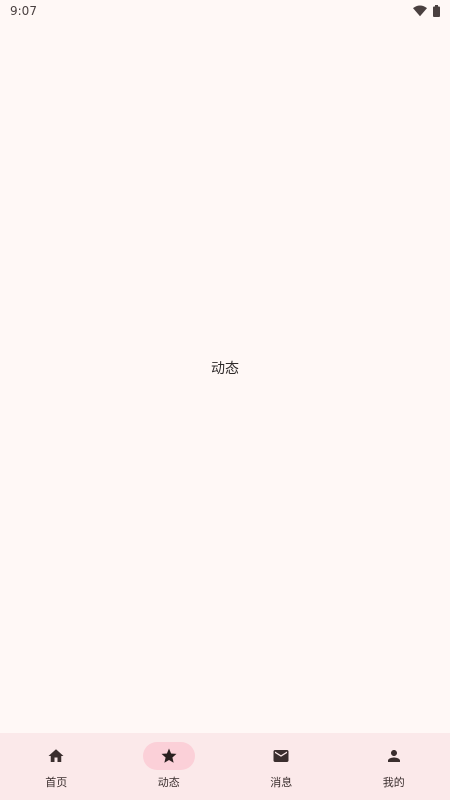  I want to click on battery-icon, so click(436, 11).